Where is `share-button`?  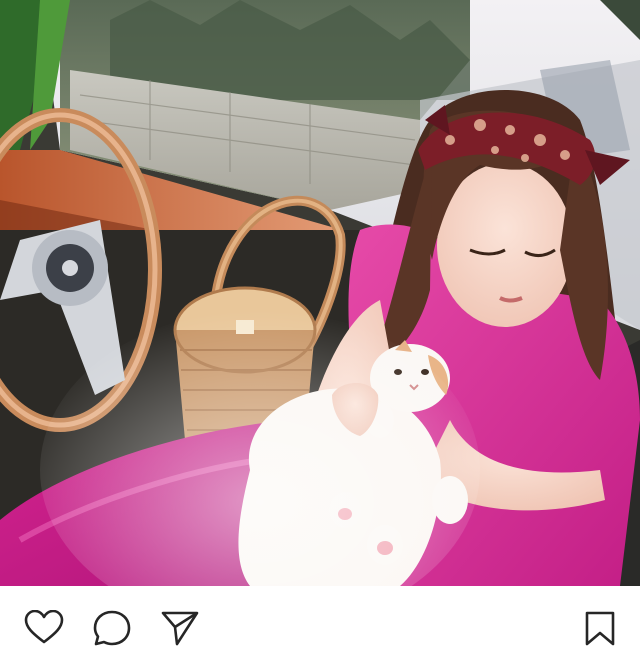
share-button is located at coordinates (180, 628).